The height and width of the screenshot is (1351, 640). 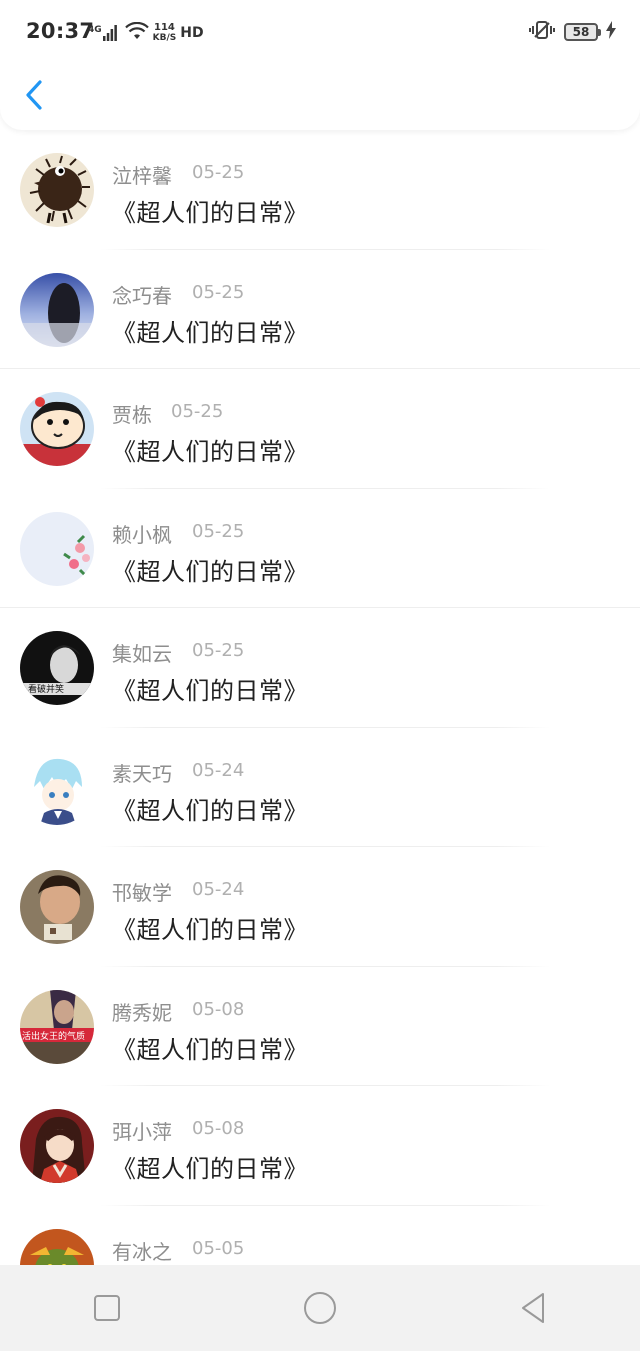 What do you see at coordinates (320, 190) in the screenshot?
I see `list-item: 泣梓馨 05-25 《超人们的日常》` at bounding box center [320, 190].